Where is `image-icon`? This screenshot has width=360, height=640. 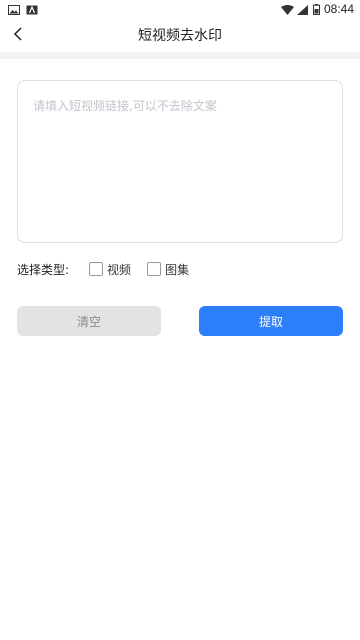 image-icon is located at coordinates (14, 9).